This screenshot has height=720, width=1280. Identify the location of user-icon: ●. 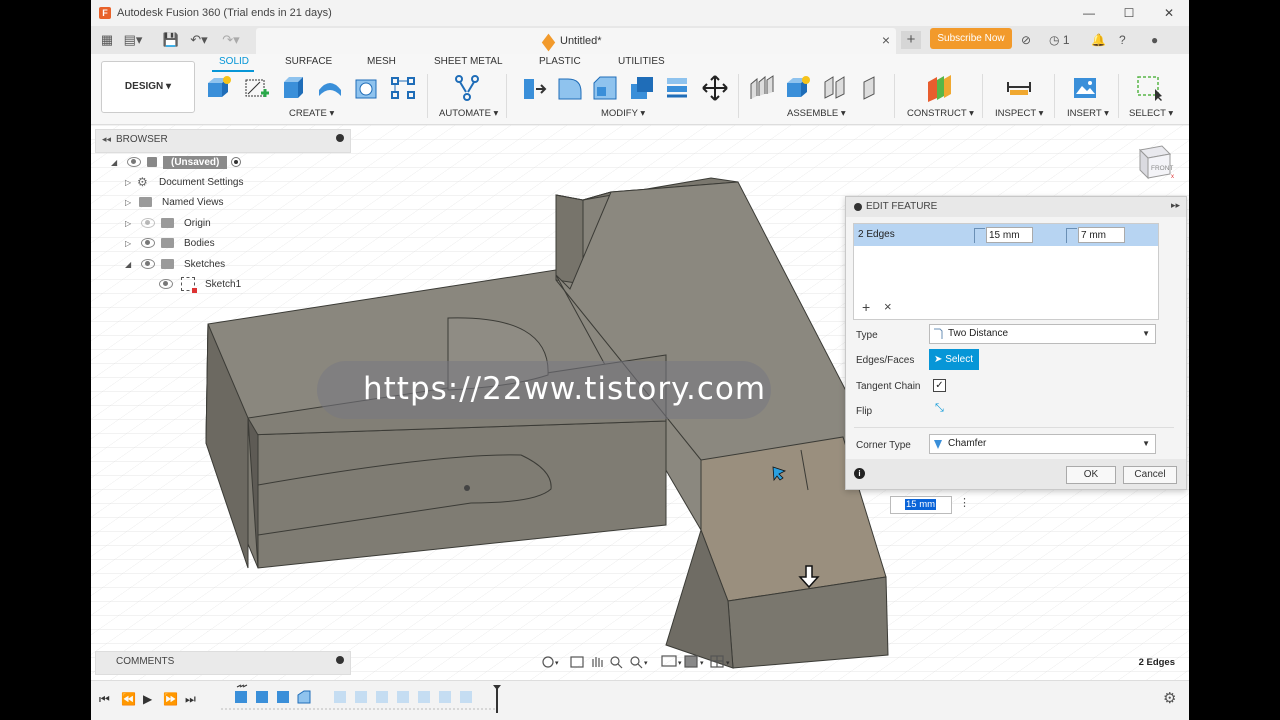
(1154, 40).